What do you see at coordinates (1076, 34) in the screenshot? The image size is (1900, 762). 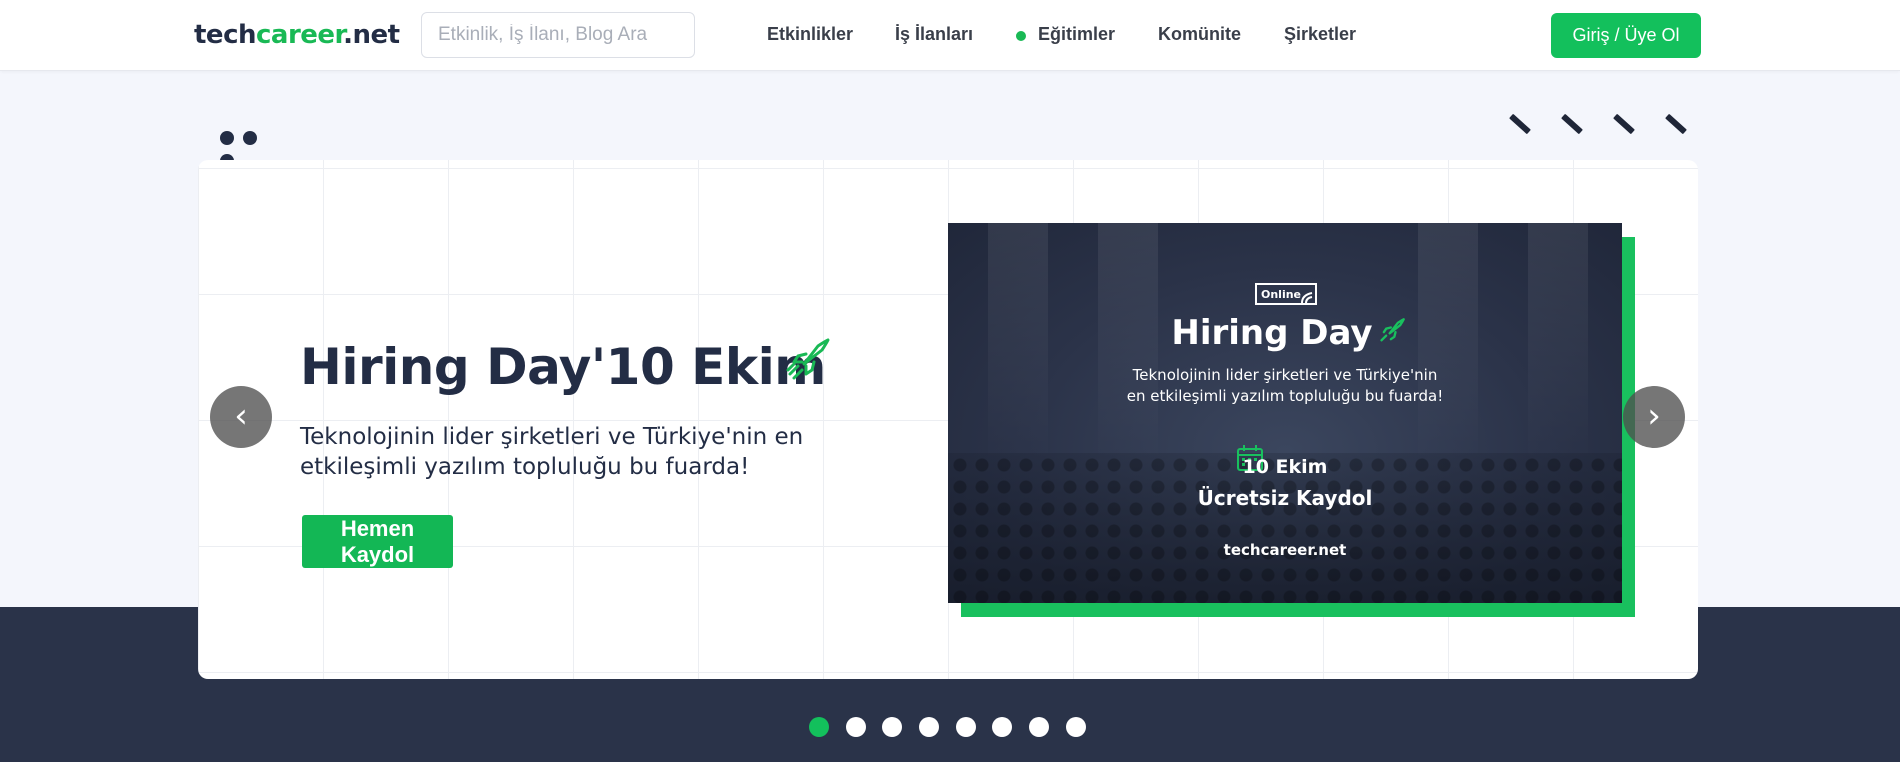 I see `nav-item-egitimler: Eğitimler` at bounding box center [1076, 34].